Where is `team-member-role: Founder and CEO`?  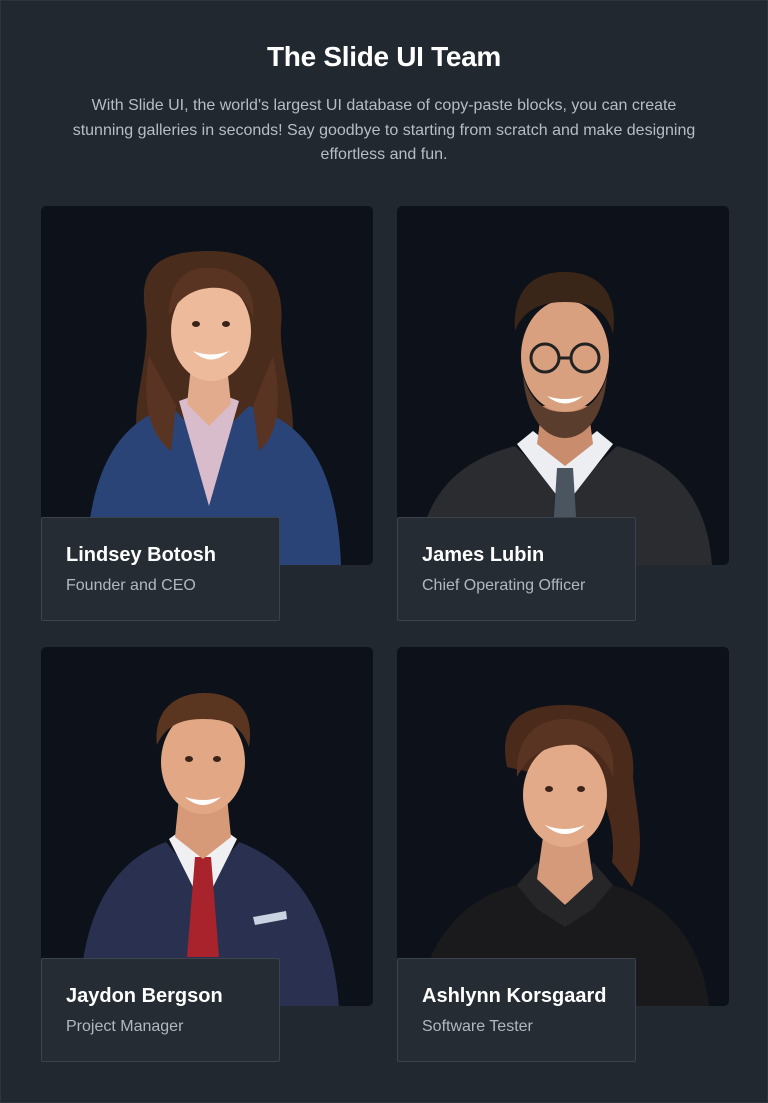 team-member-role: Founder and CEO is located at coordinates (131, 585).